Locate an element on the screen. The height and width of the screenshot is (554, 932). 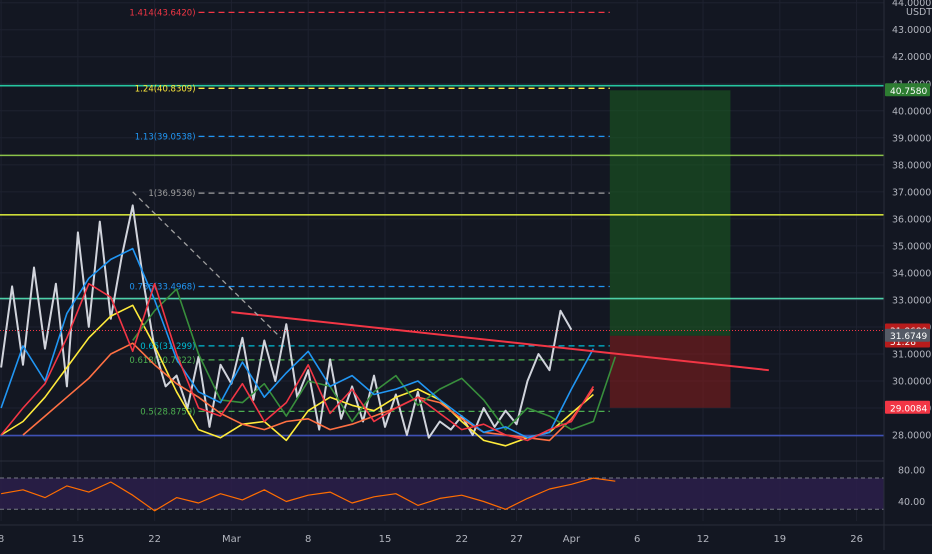
fib-level-label: 0.786(33.4968) is located at coordinates (162, 288).